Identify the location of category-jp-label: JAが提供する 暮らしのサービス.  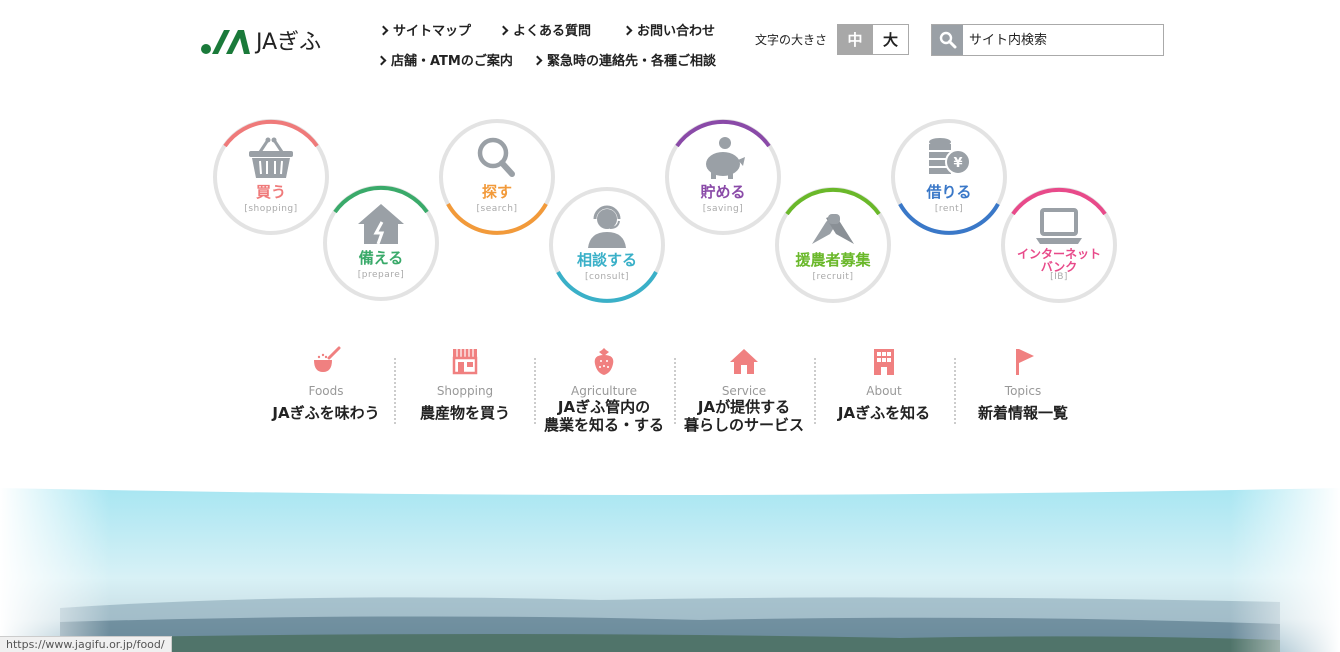
(744, 416).